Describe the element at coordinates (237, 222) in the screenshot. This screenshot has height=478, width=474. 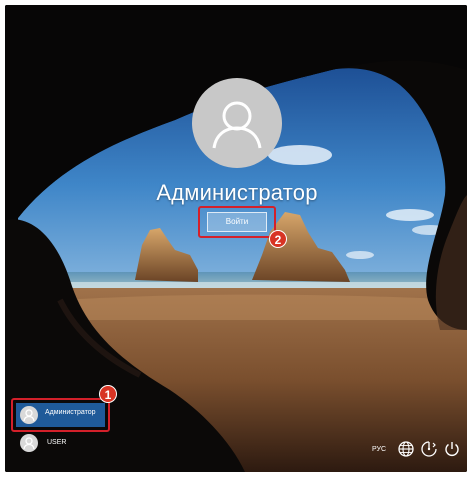
I see `signin-button: Войти` at that location.